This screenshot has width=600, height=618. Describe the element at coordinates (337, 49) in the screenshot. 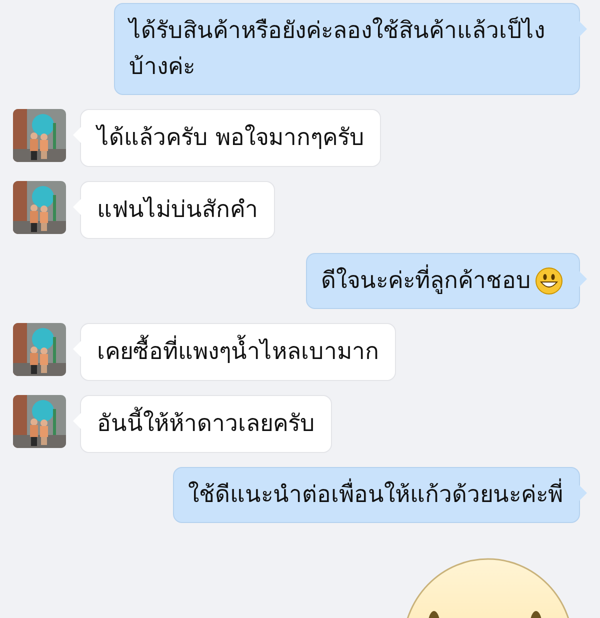

I see `message-text: ได้รับสินค้าหรือยังค่ะลองใช้สินค้าแล้วเป็ไง บ้างค่ะ` at that location.